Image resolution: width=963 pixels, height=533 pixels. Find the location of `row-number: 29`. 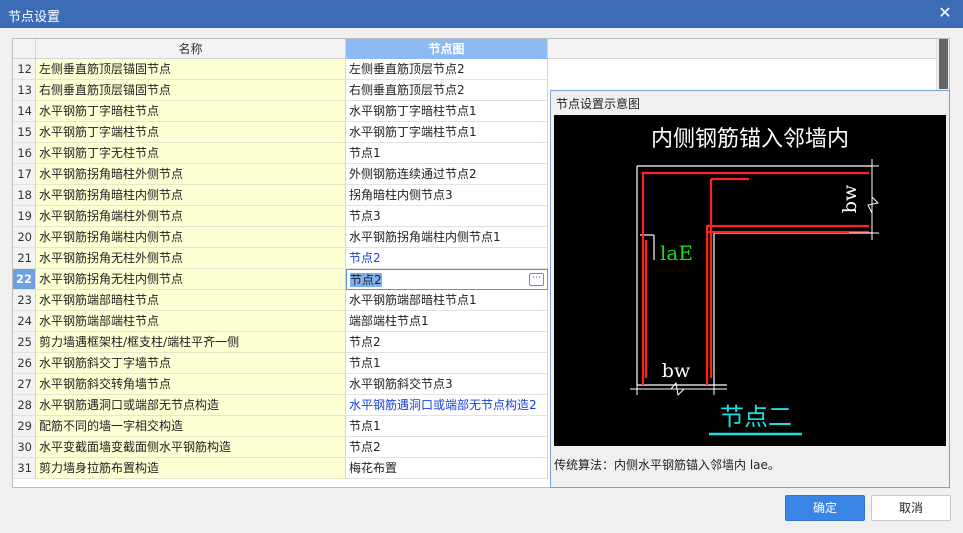

row-number: 29 is located at coordinates (24, 426).